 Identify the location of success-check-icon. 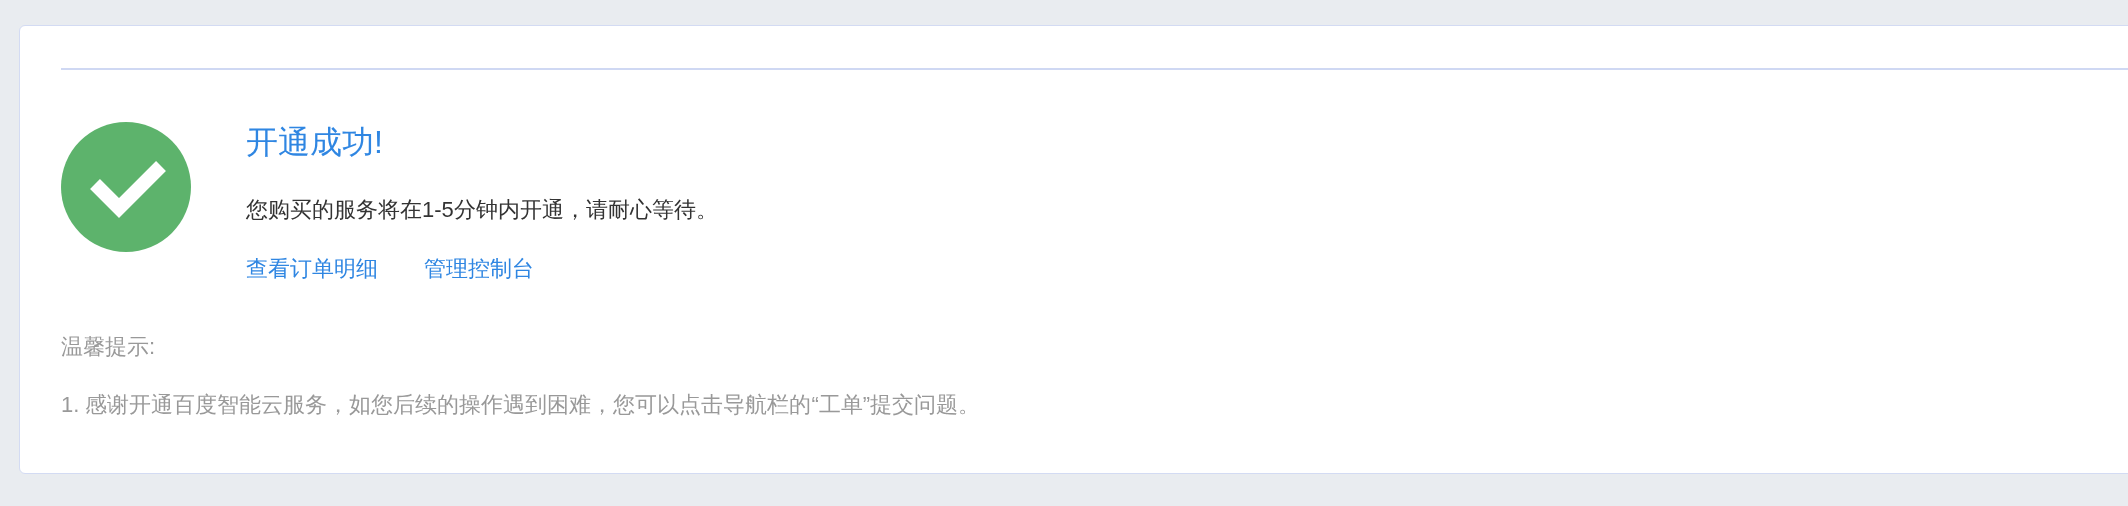
(126, 187).